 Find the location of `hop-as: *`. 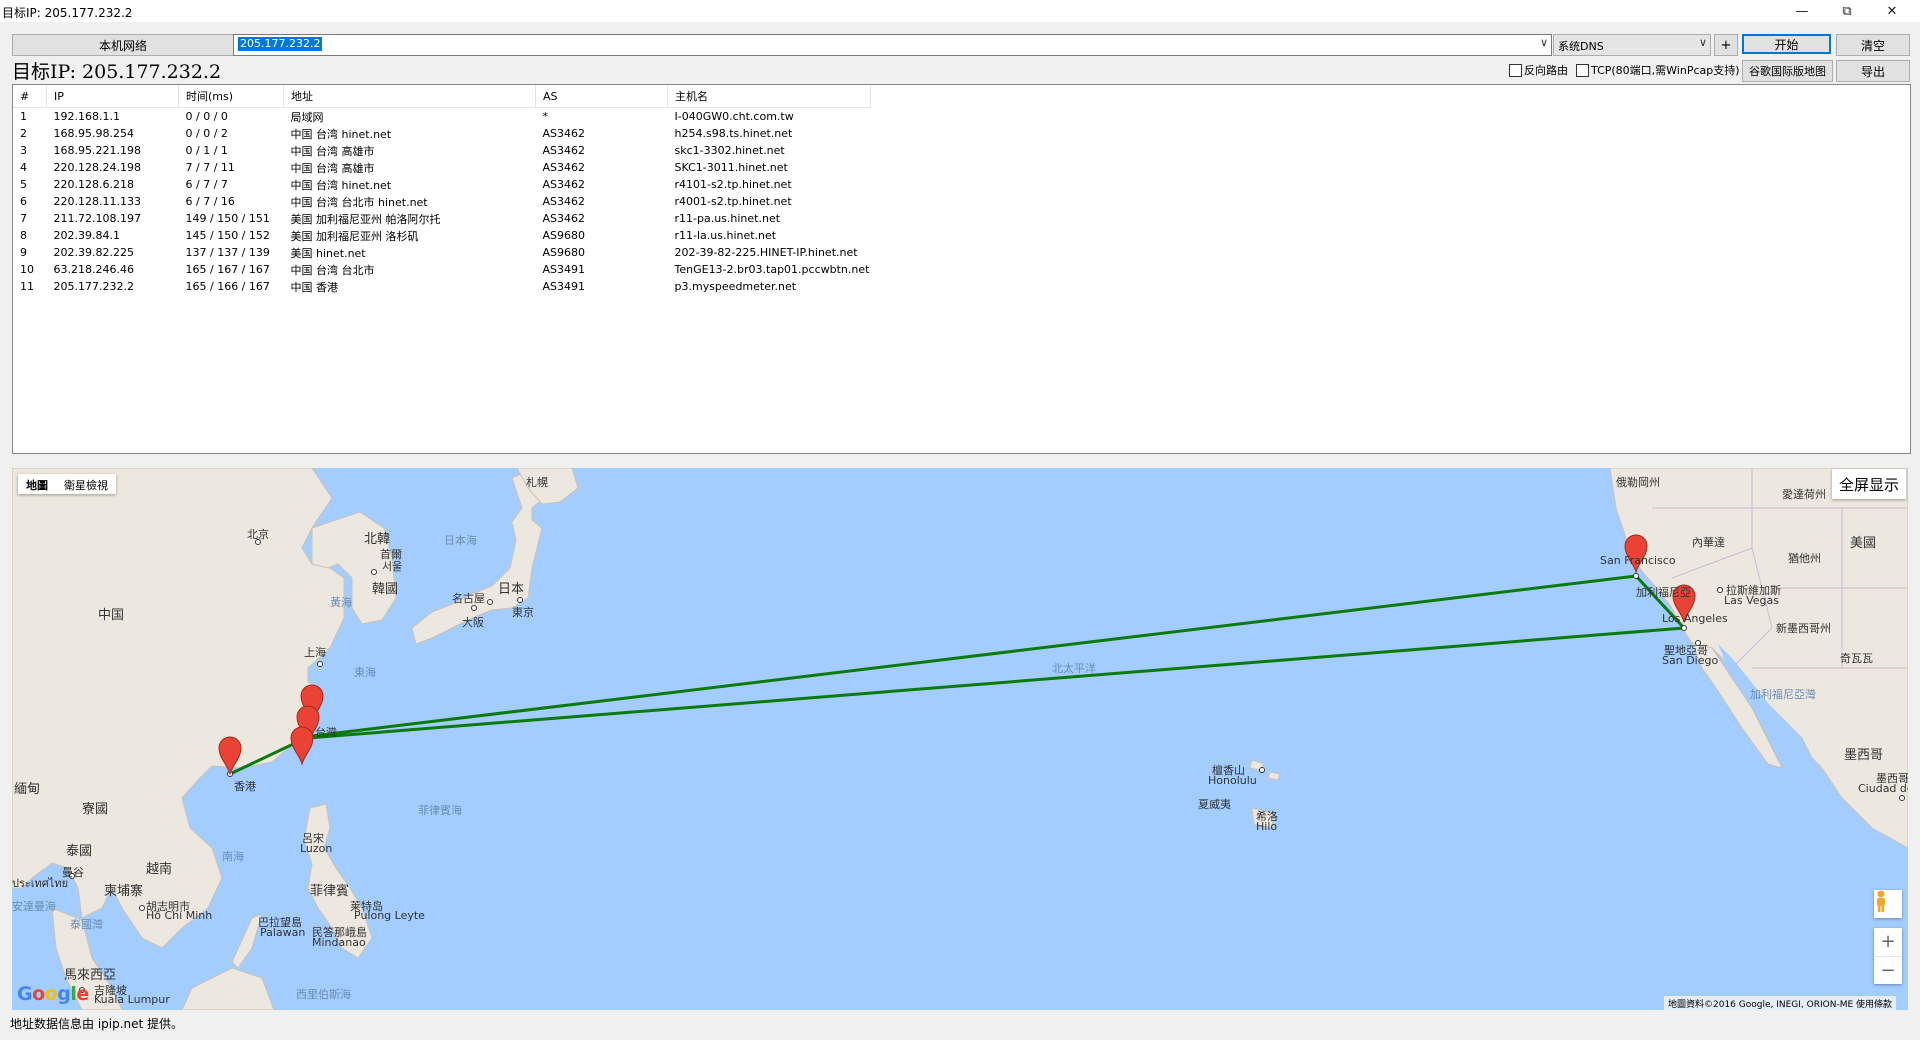

hop-as: * is located at coordinates (545, 116).